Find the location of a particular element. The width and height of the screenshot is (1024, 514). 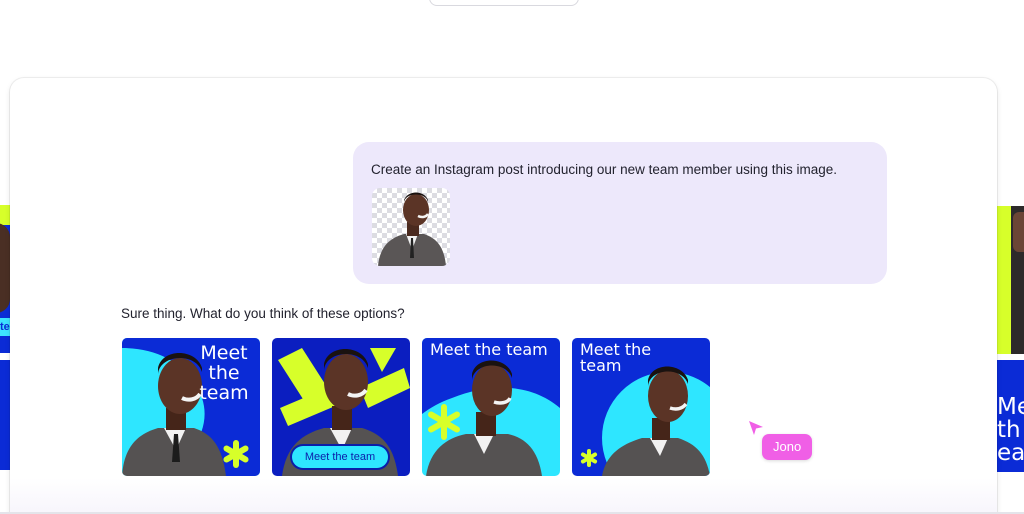

design-option-3: Meet the team is located at coordinates (491, 407).